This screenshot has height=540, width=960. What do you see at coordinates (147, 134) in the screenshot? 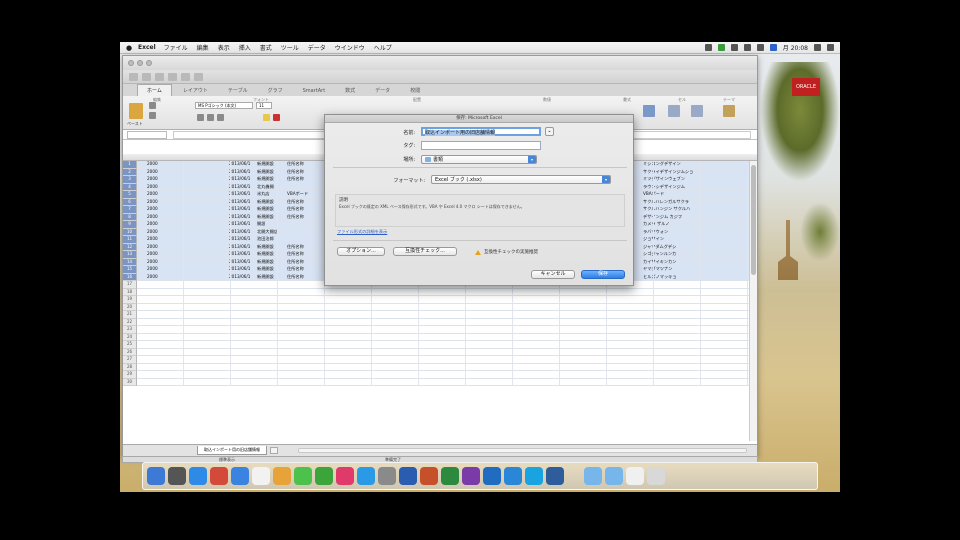
I see `name-box` at bounding box center [147, 134].